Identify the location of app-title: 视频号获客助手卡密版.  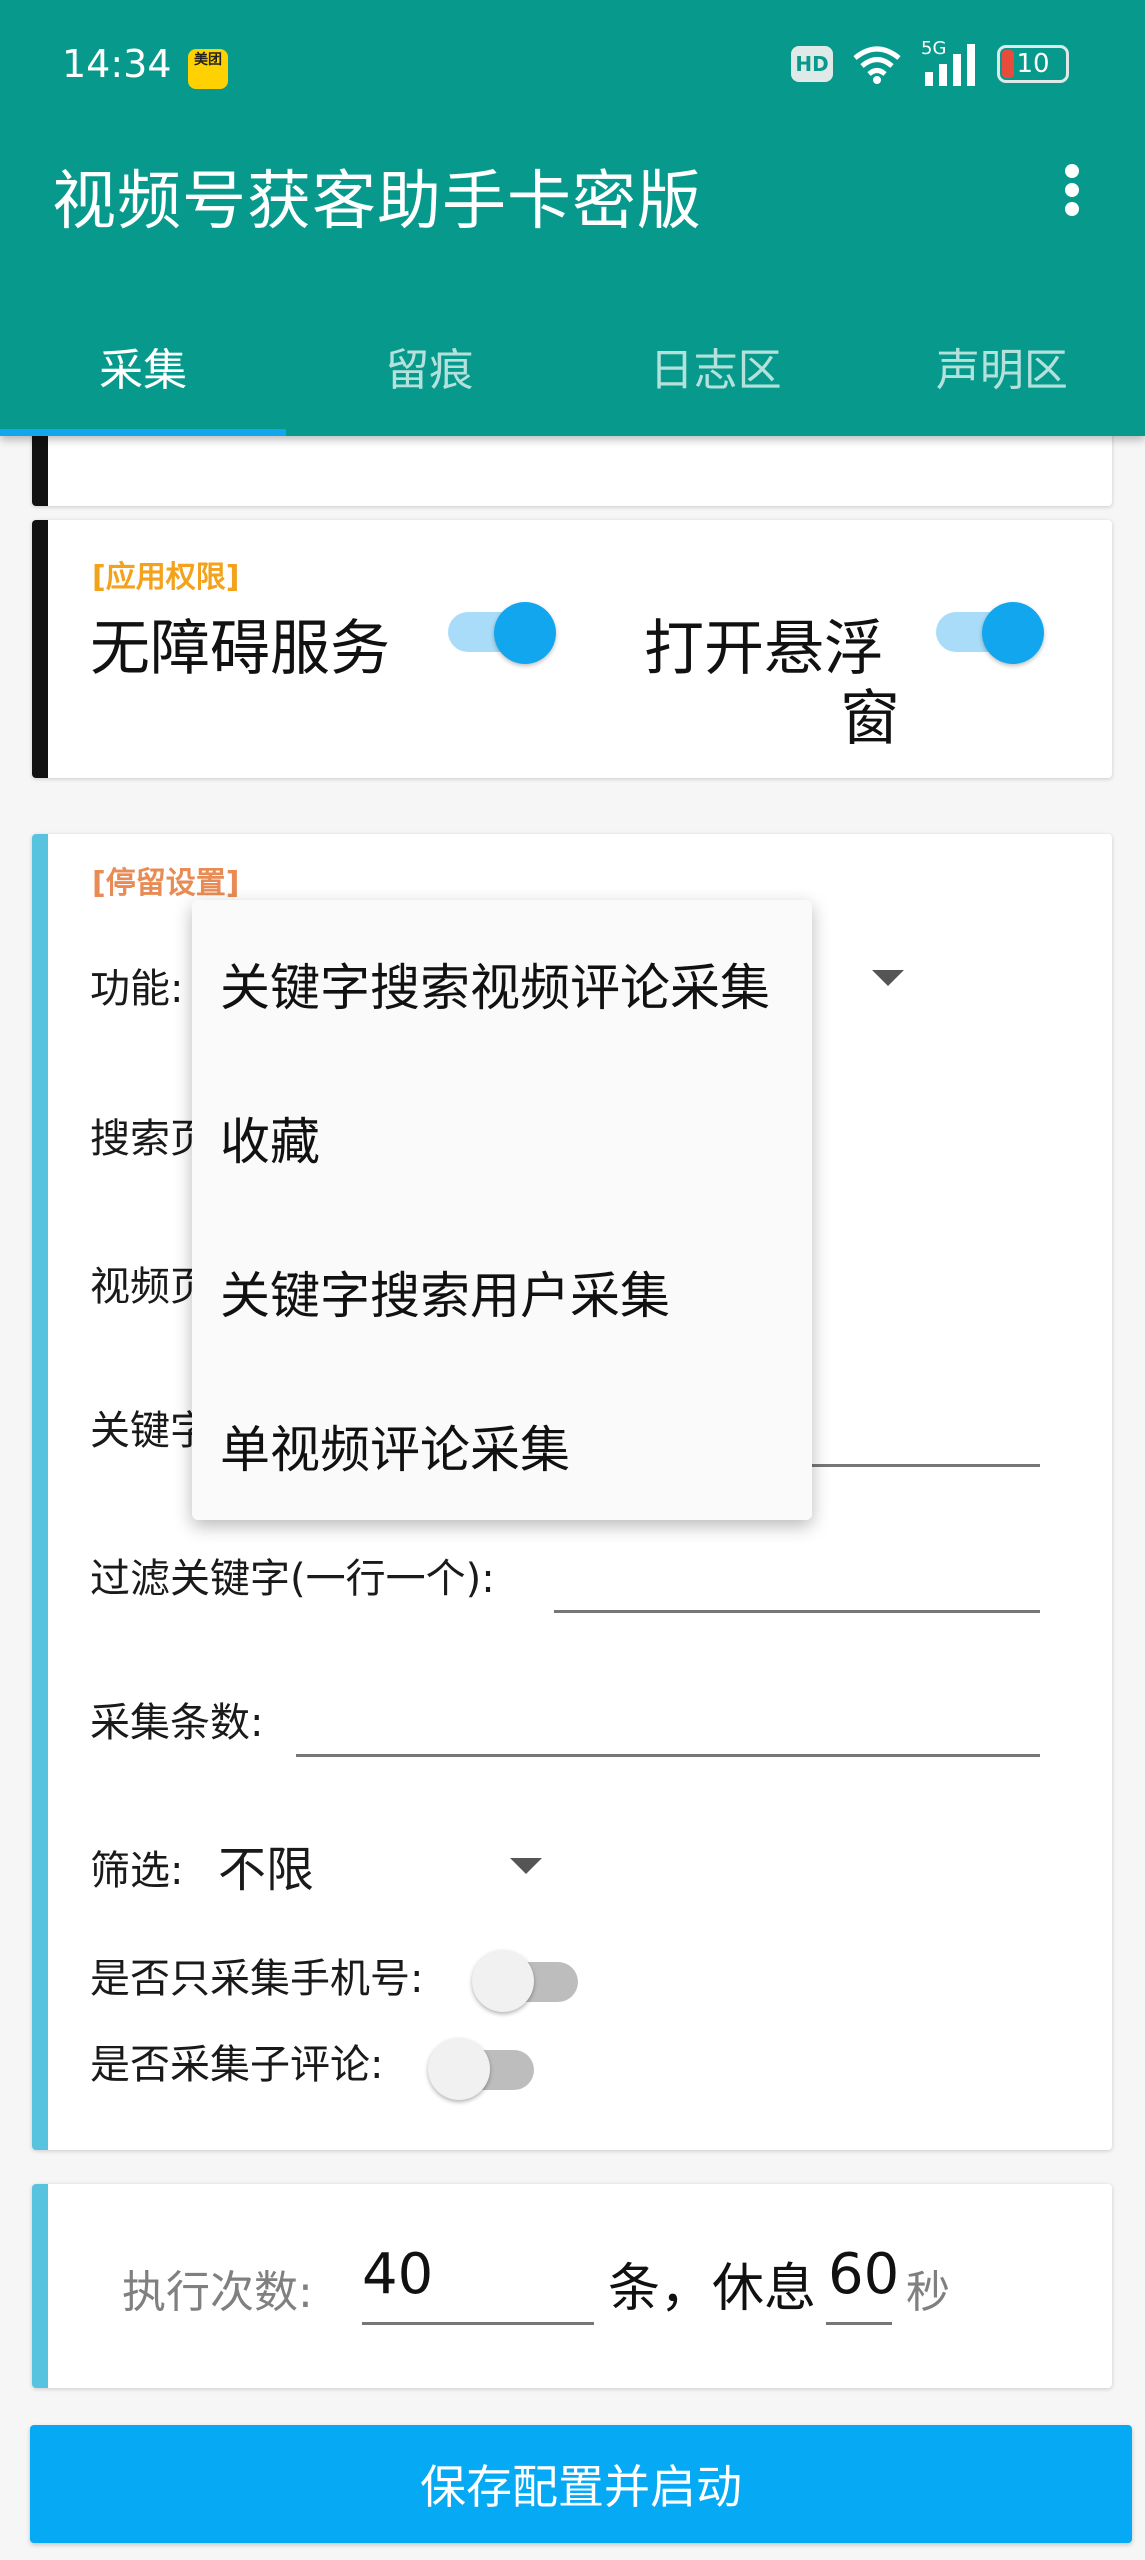
(377, 202).